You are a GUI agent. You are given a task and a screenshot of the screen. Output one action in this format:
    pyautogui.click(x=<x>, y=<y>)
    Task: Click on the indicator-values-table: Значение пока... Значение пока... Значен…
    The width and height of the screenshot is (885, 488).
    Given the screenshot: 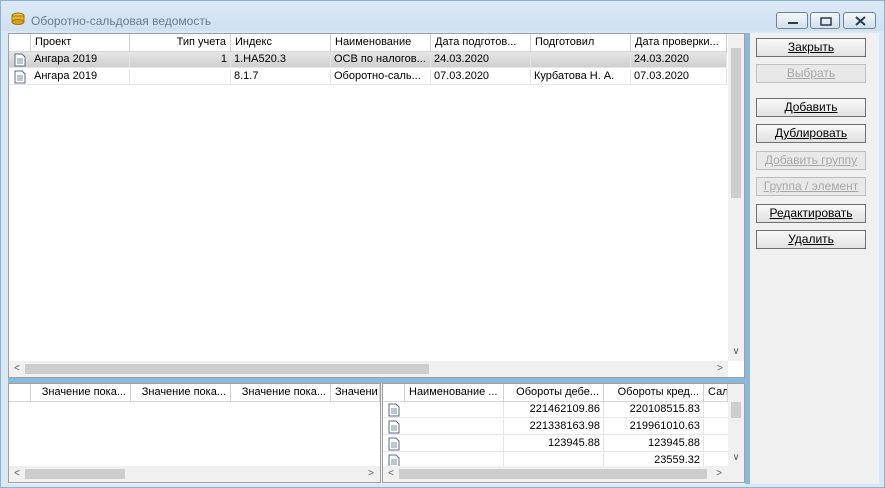 What is the action you would take?
    pyautogui.click(x=194, y=433)
    